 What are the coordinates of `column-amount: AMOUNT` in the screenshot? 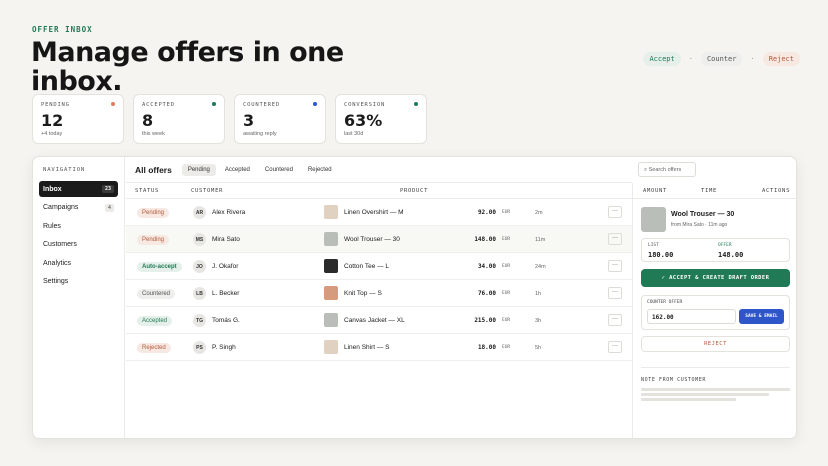 It's located at (655, 191).